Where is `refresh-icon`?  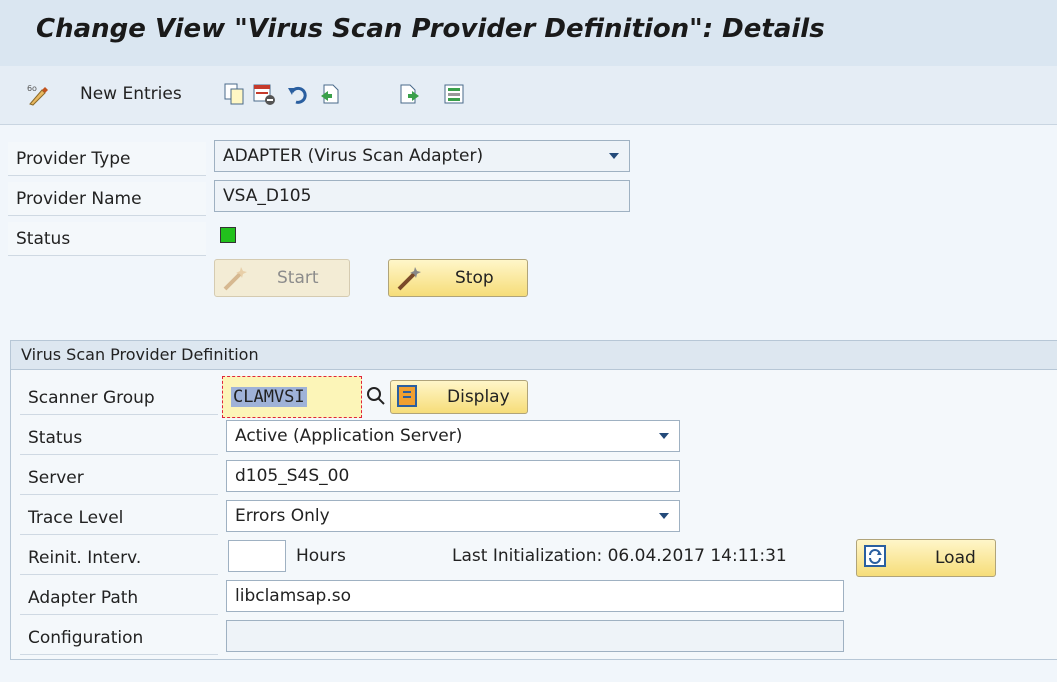
refresh-icon is located at coordinates (875, 556).